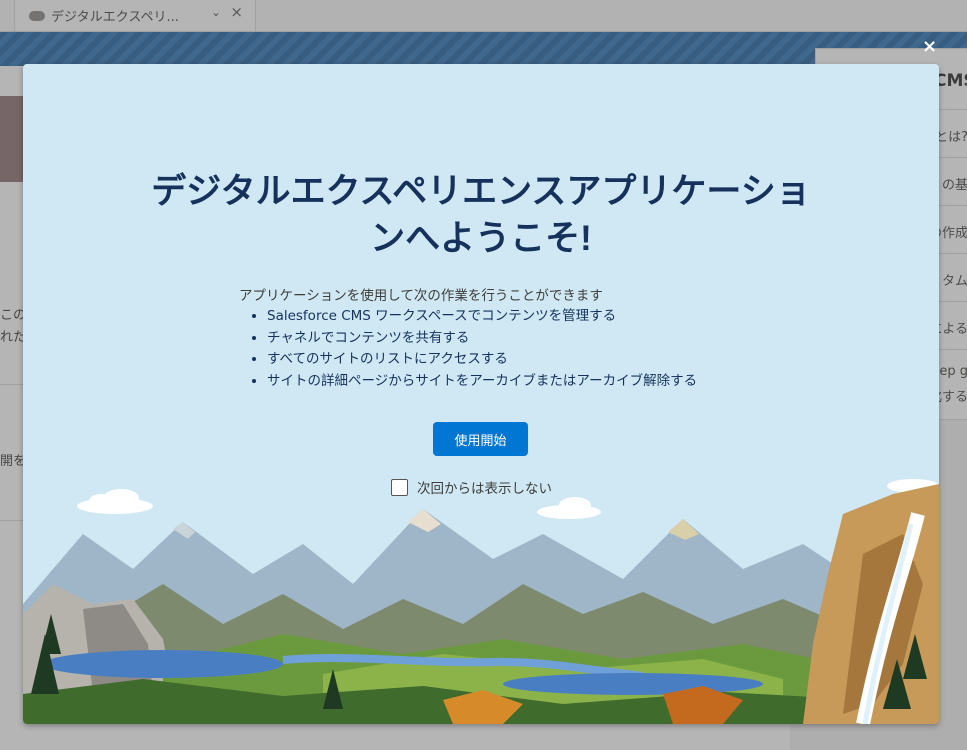  What do you see at coordinates (481, 215) in the screenshot?
I see `modal-title: デジタルエクスペリエンスアプリケーションへようこそ!` at bounding box center [481, 215].